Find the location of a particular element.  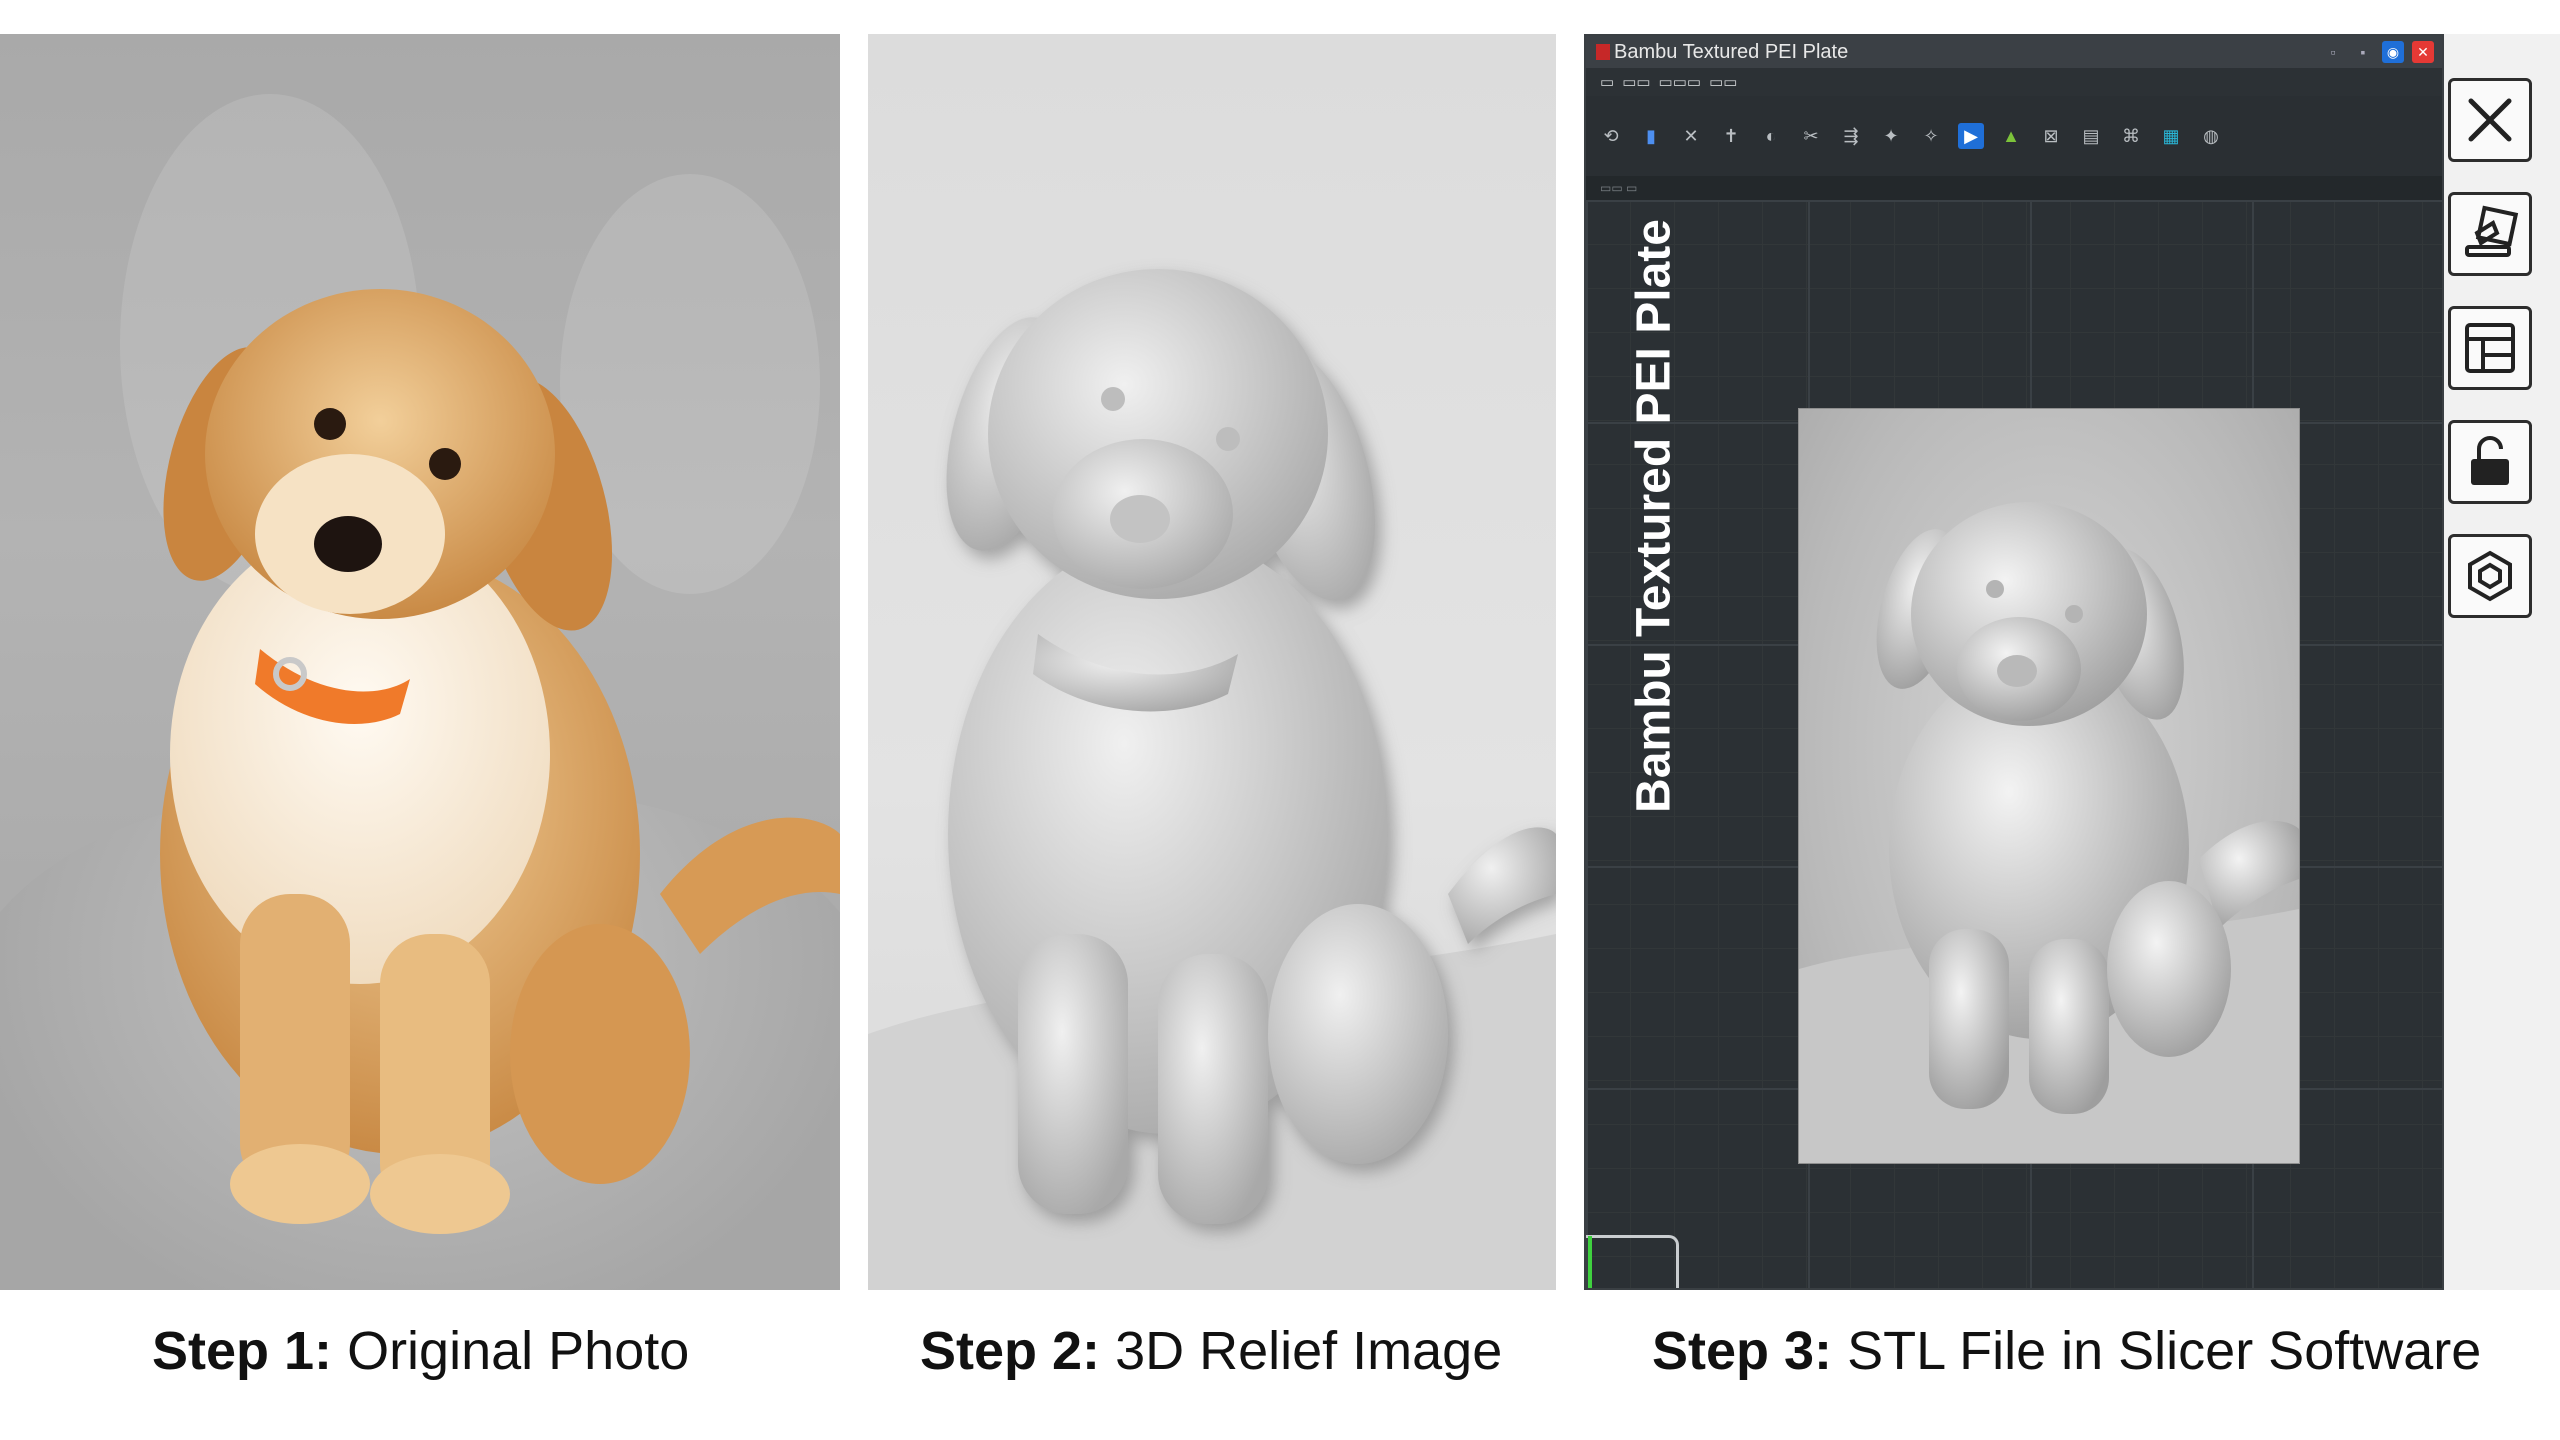

menu-item: ▭▭▭ is located at coordinates (1680, 82).